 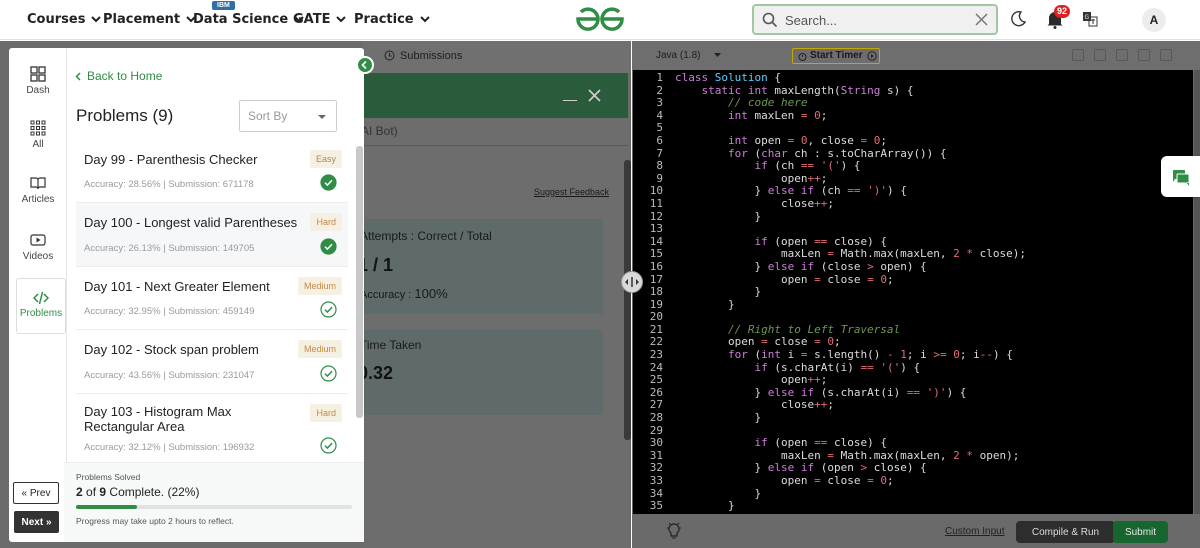 What do you see at coordinates (41, 306) in the screenshot?
I see `rail-problems: Problems` at bounding box center [41, 306].